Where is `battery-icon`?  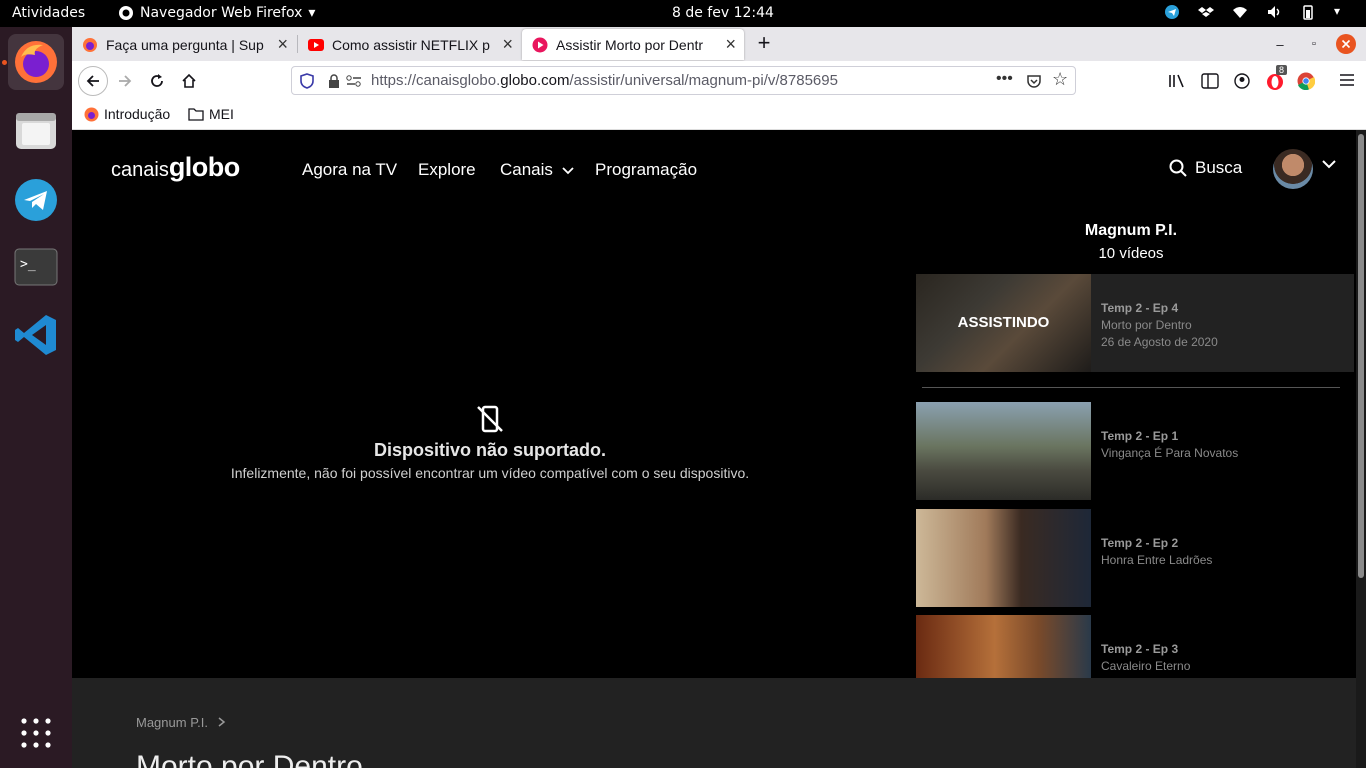 battery-icon is located at coordinates (1308, 12).